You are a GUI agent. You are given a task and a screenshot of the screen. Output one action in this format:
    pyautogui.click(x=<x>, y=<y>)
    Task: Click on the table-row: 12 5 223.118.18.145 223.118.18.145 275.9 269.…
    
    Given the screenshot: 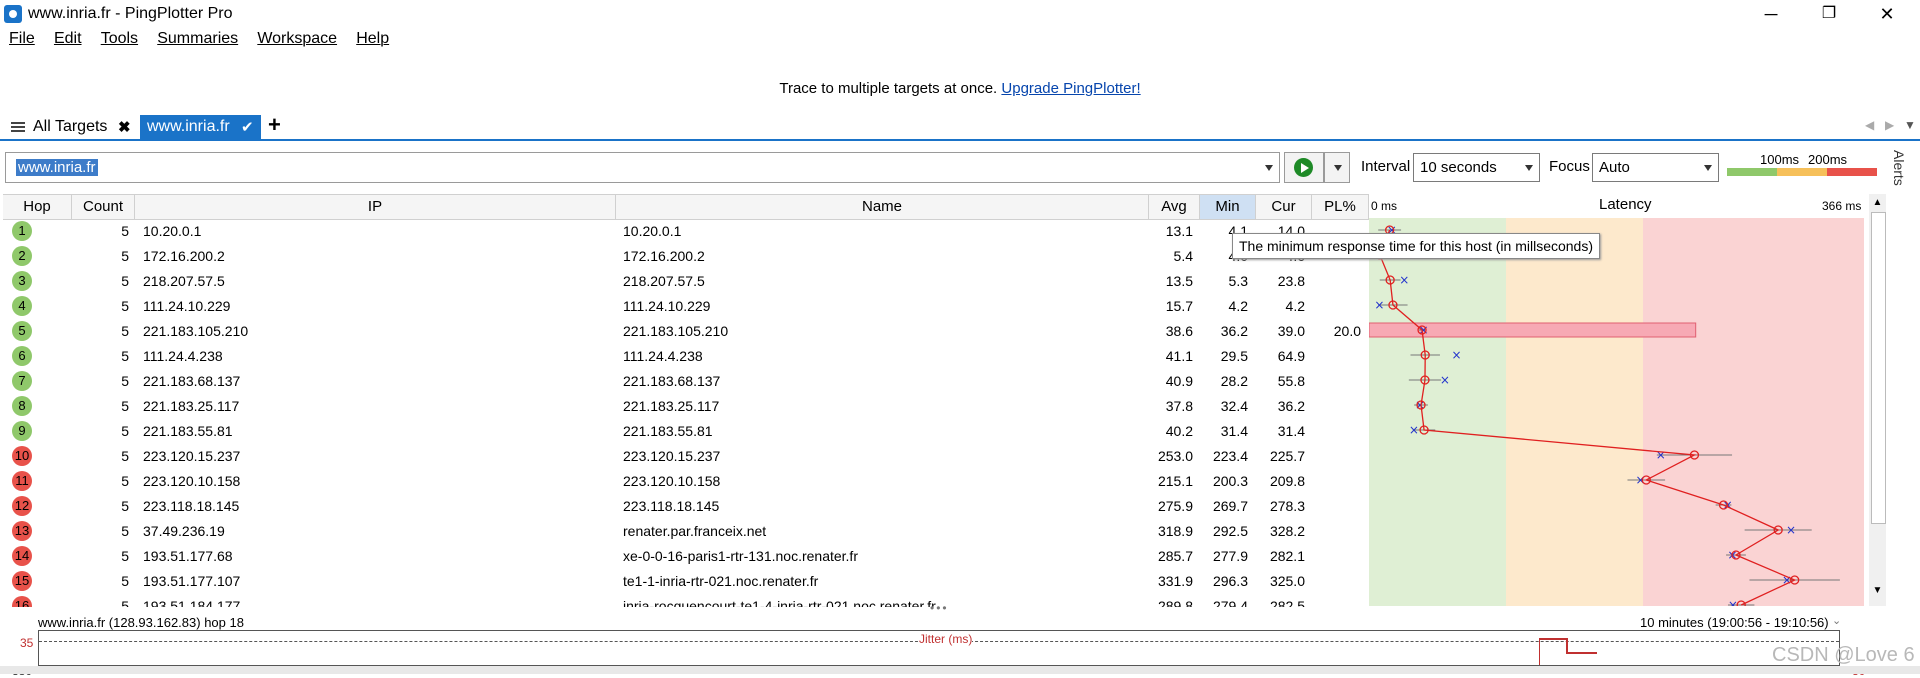 What is the action you would take?
    pyautogui.click(x=686, y=506)
    